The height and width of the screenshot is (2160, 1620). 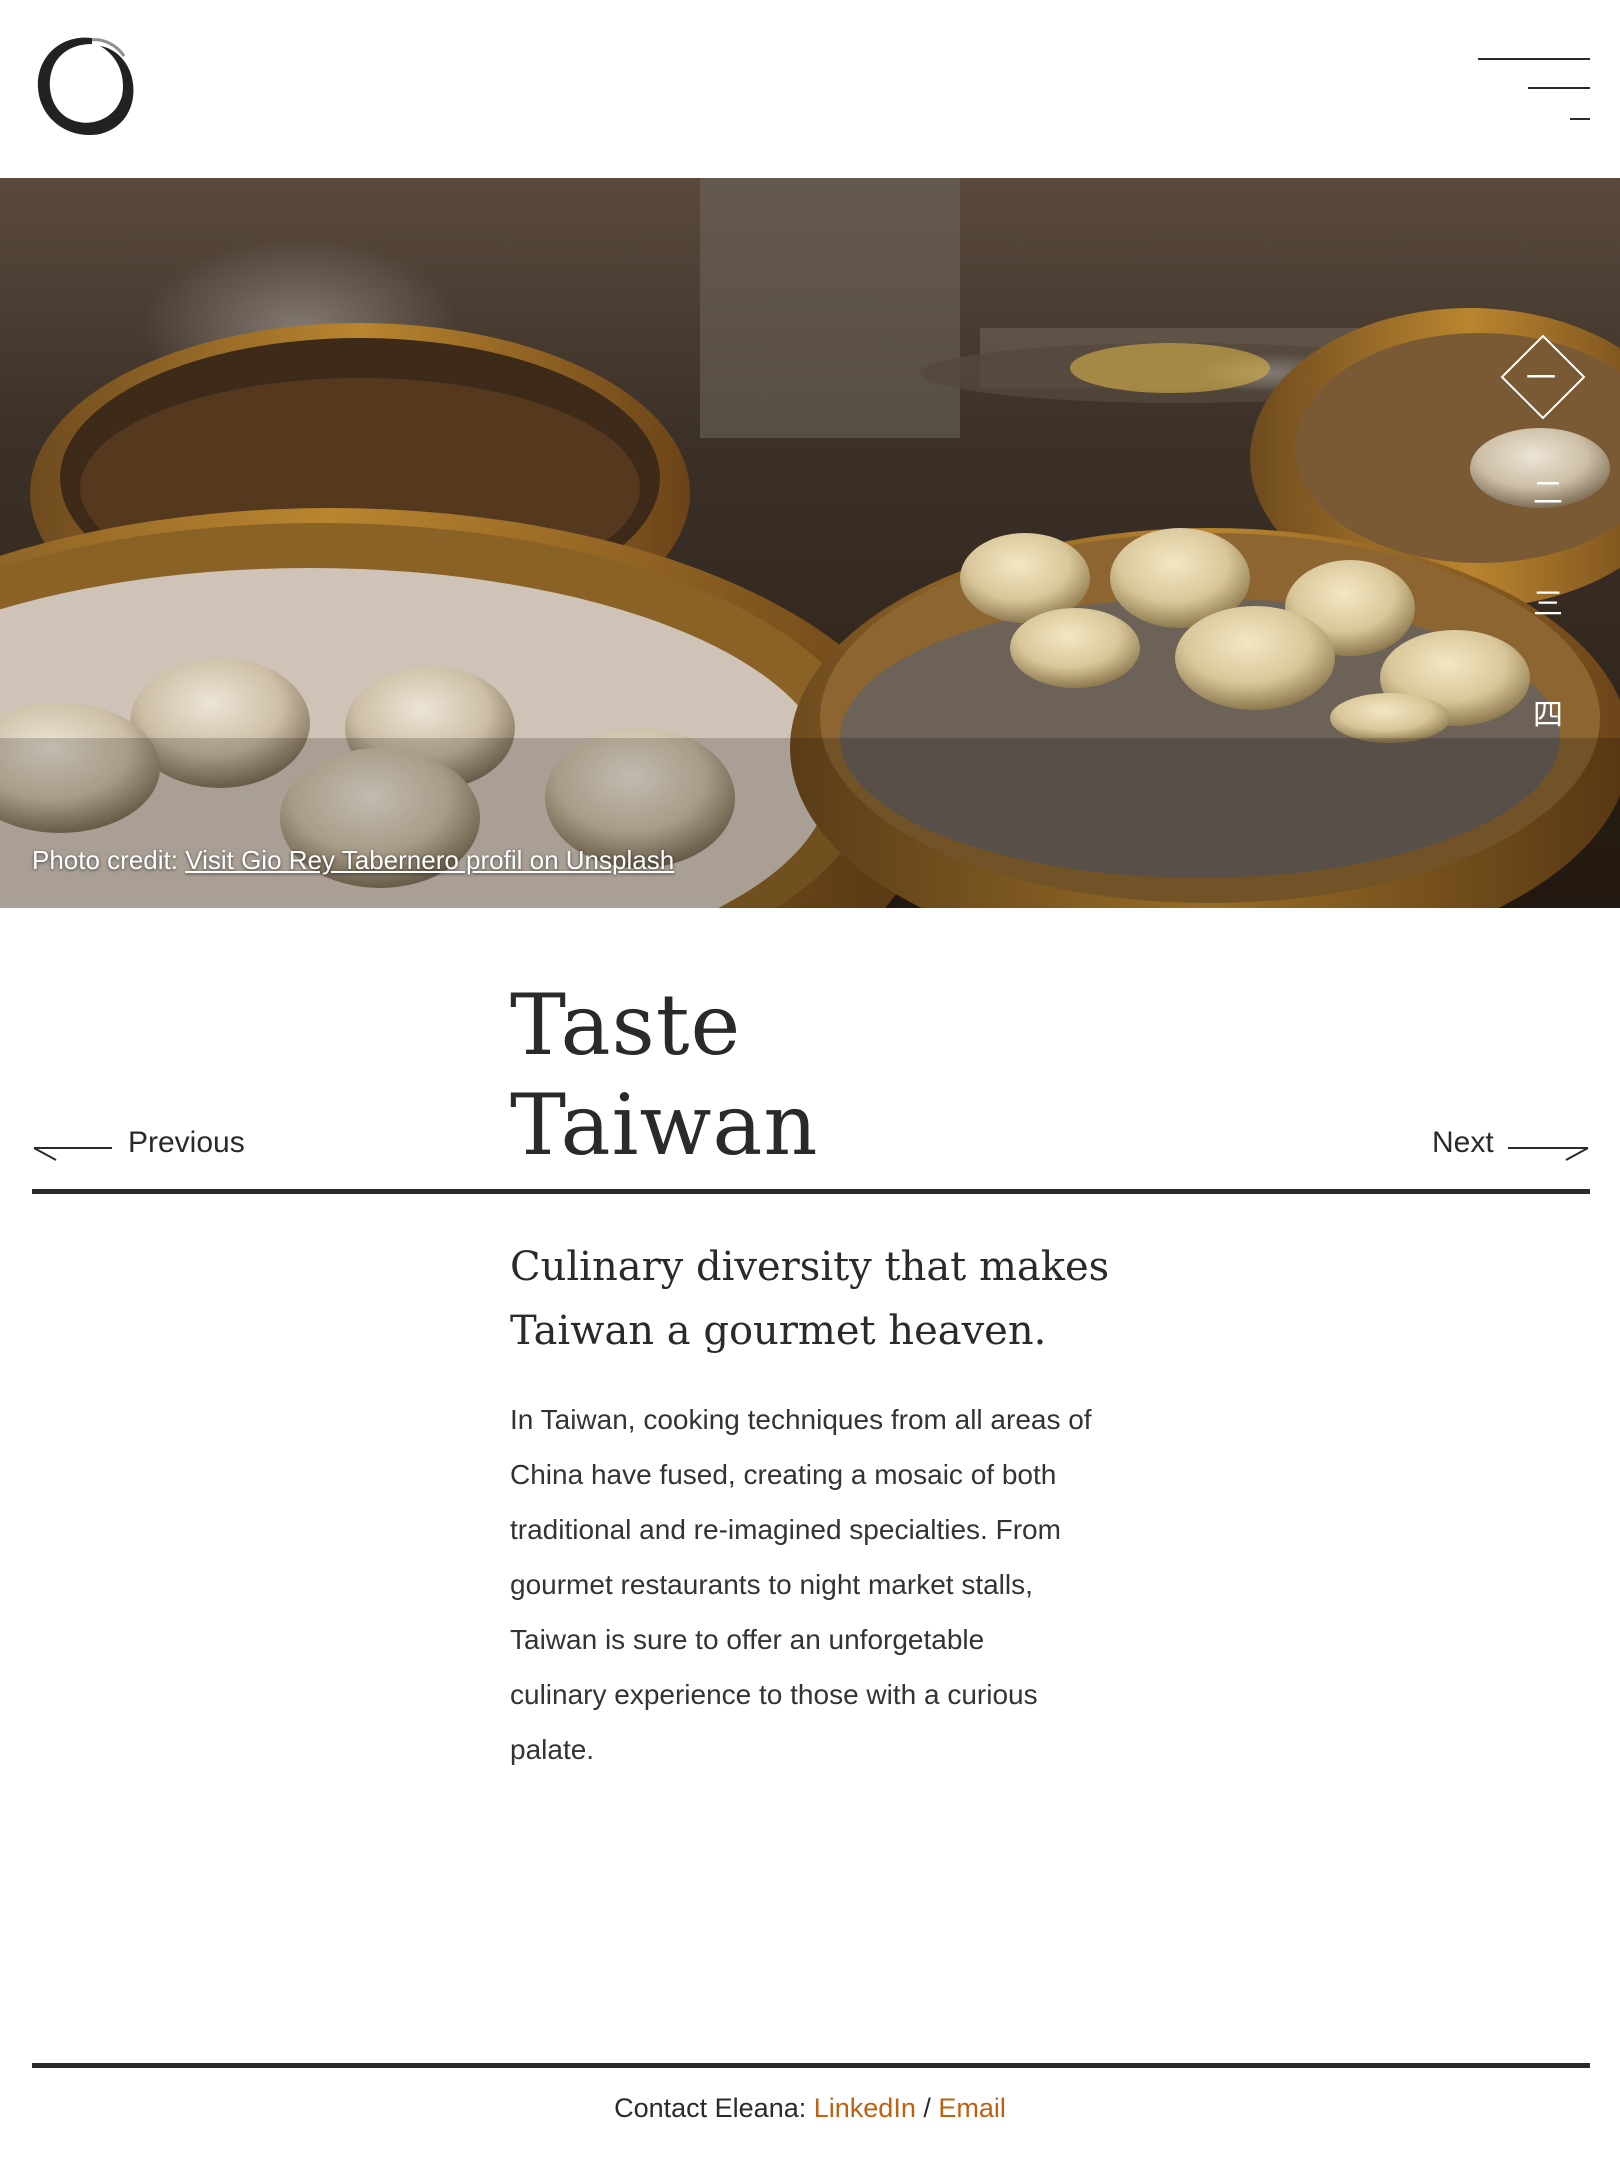 I want to click on footer-divider, so click(x=811, y=2065).